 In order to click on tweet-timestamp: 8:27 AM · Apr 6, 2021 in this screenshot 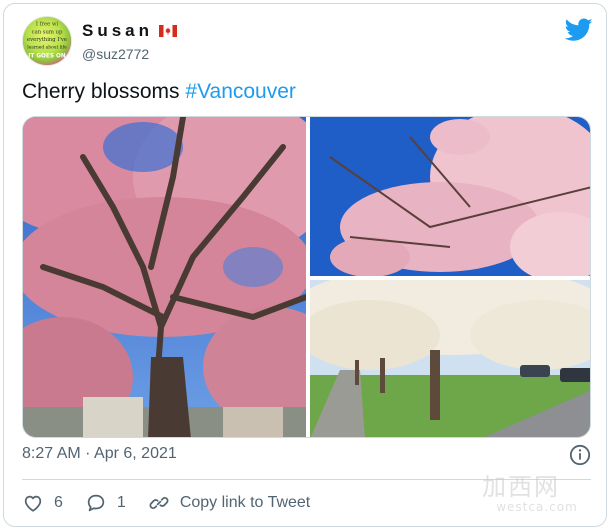, I will do `click(99, 454)`.